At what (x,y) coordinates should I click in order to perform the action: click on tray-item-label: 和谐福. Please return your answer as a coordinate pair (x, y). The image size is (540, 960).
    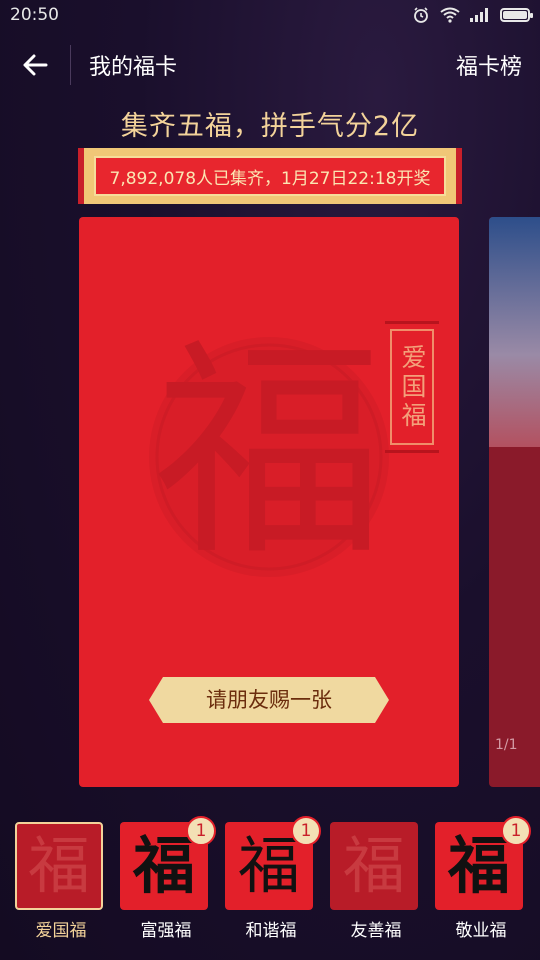
    Looking at the image, I should click on (271, 931).